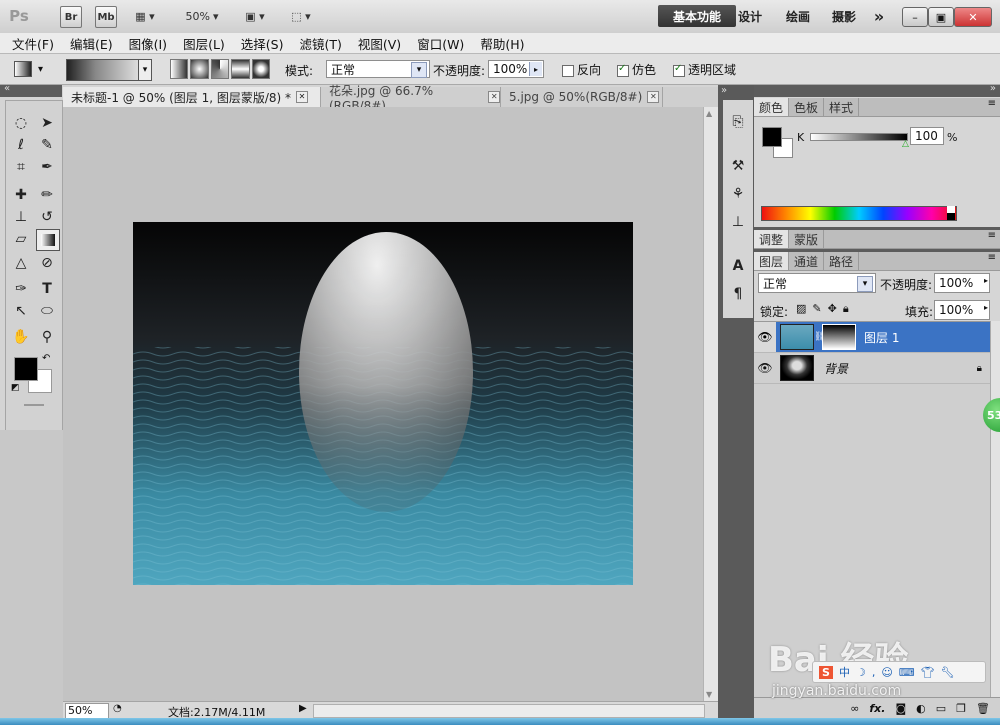  What do you see at coordinates (874, 672) in the screenshot?
I see `ime-punct-icon: ,` at bounding box center [874, 672].